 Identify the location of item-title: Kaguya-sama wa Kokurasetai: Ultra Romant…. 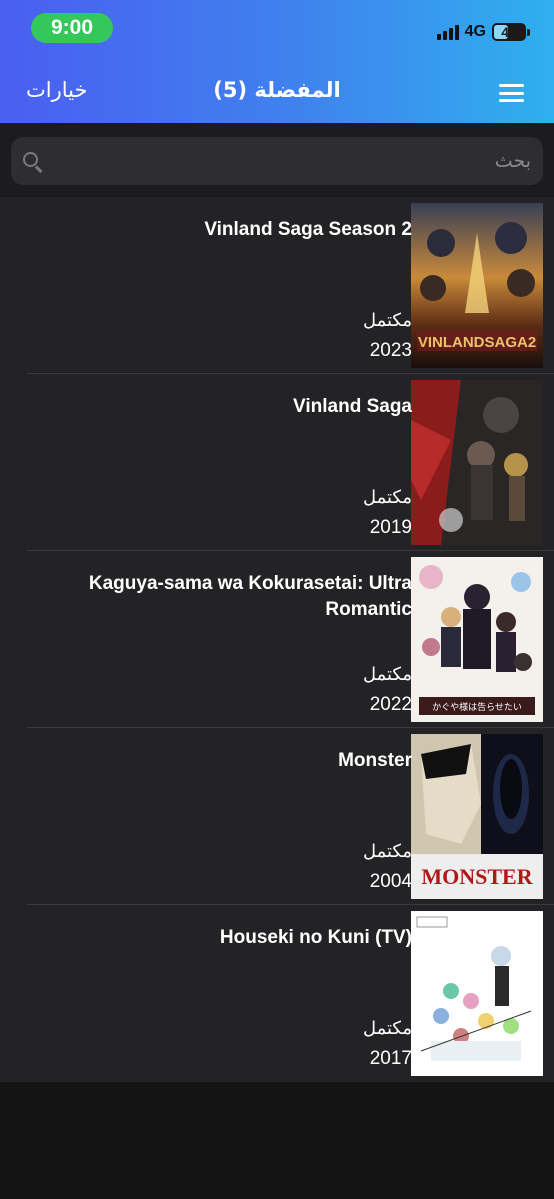
(250, 596).